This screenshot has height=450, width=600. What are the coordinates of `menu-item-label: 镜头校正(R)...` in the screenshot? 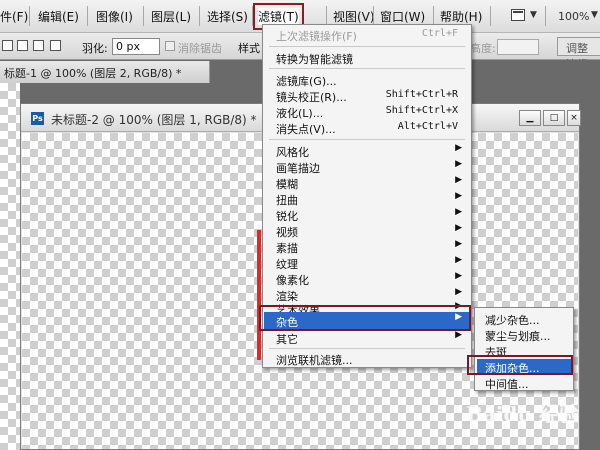 It's located at (311, 97).